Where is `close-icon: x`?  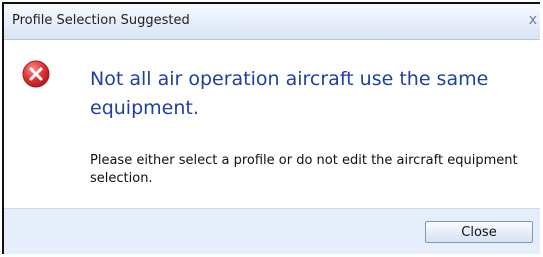 close-icon: x is located at coordinates (533, 20).